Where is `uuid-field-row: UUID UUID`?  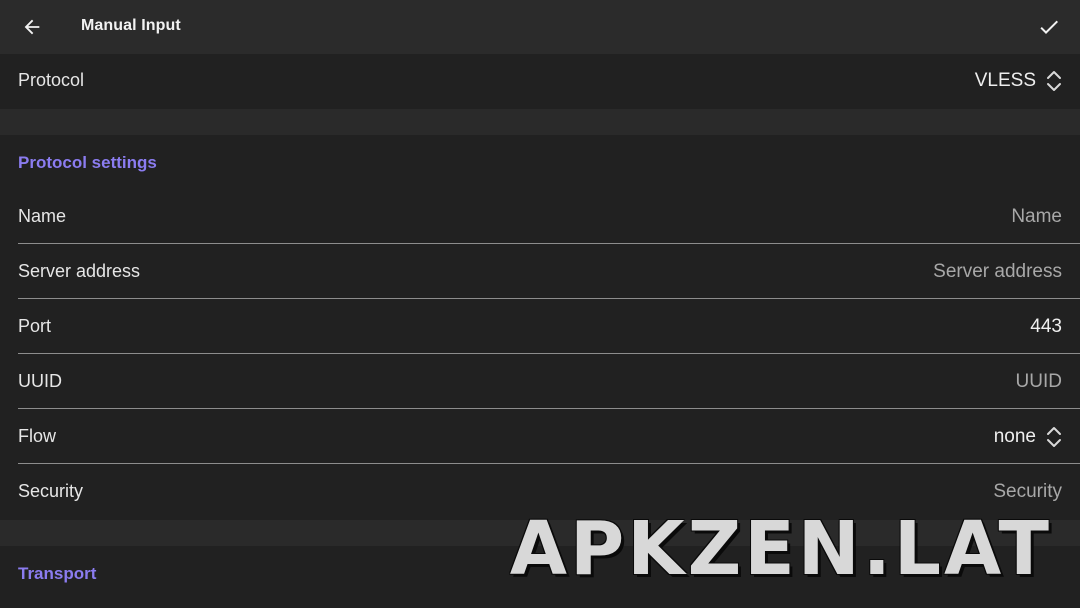
uuid-field-row: UUID UUID is located at coordinates (540, 382).